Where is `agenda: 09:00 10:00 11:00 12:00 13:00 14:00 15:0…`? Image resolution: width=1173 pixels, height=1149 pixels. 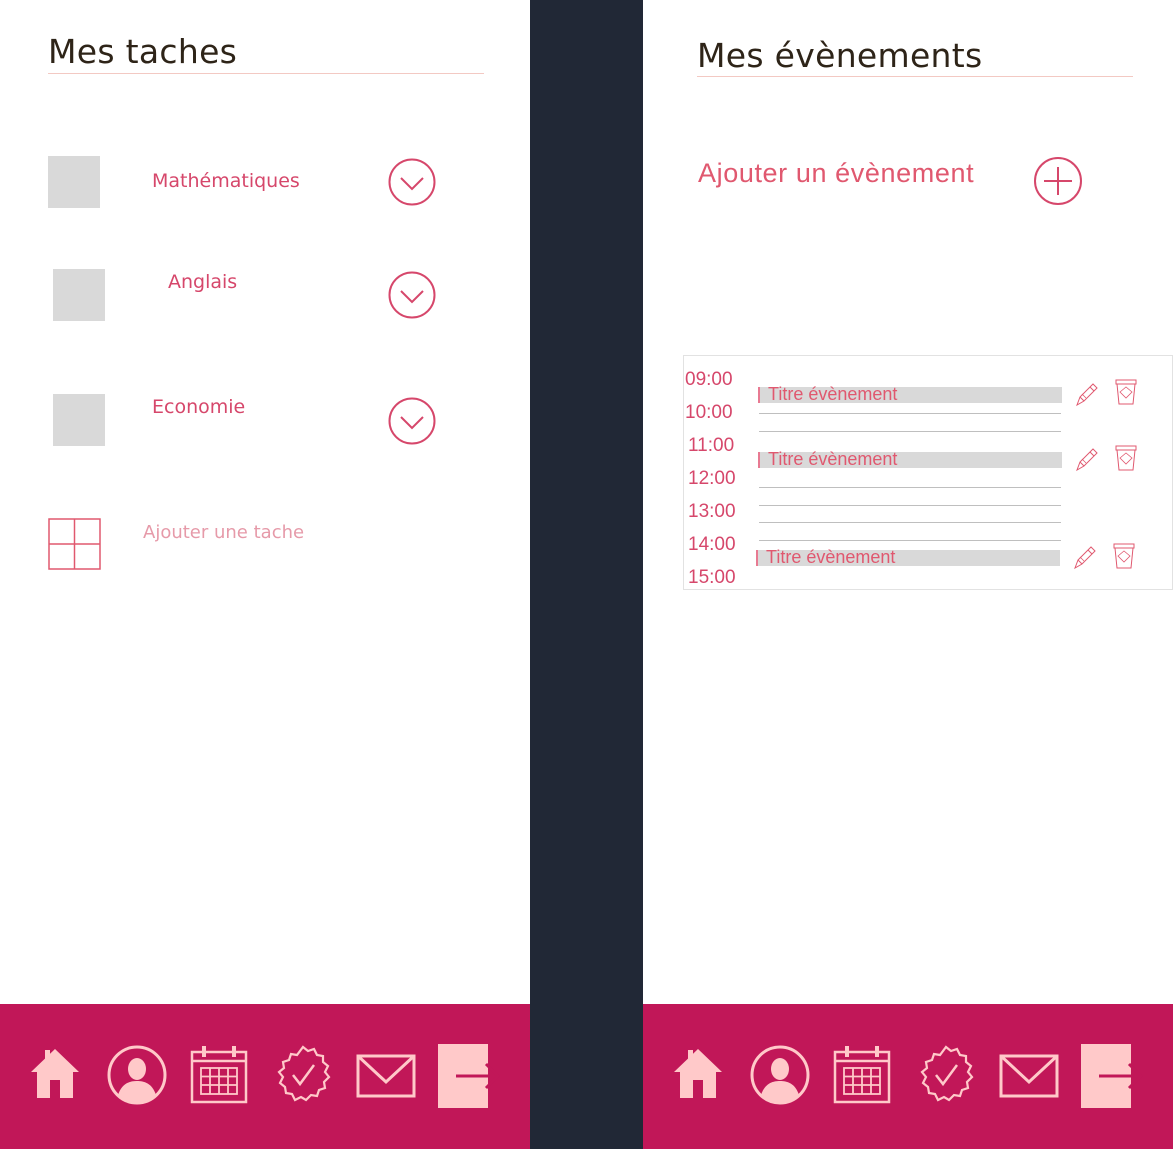
agenda: 09:00 10:00 11:00 12:00 13:00 14:00 15:0… is located at coordinates (928, 472).